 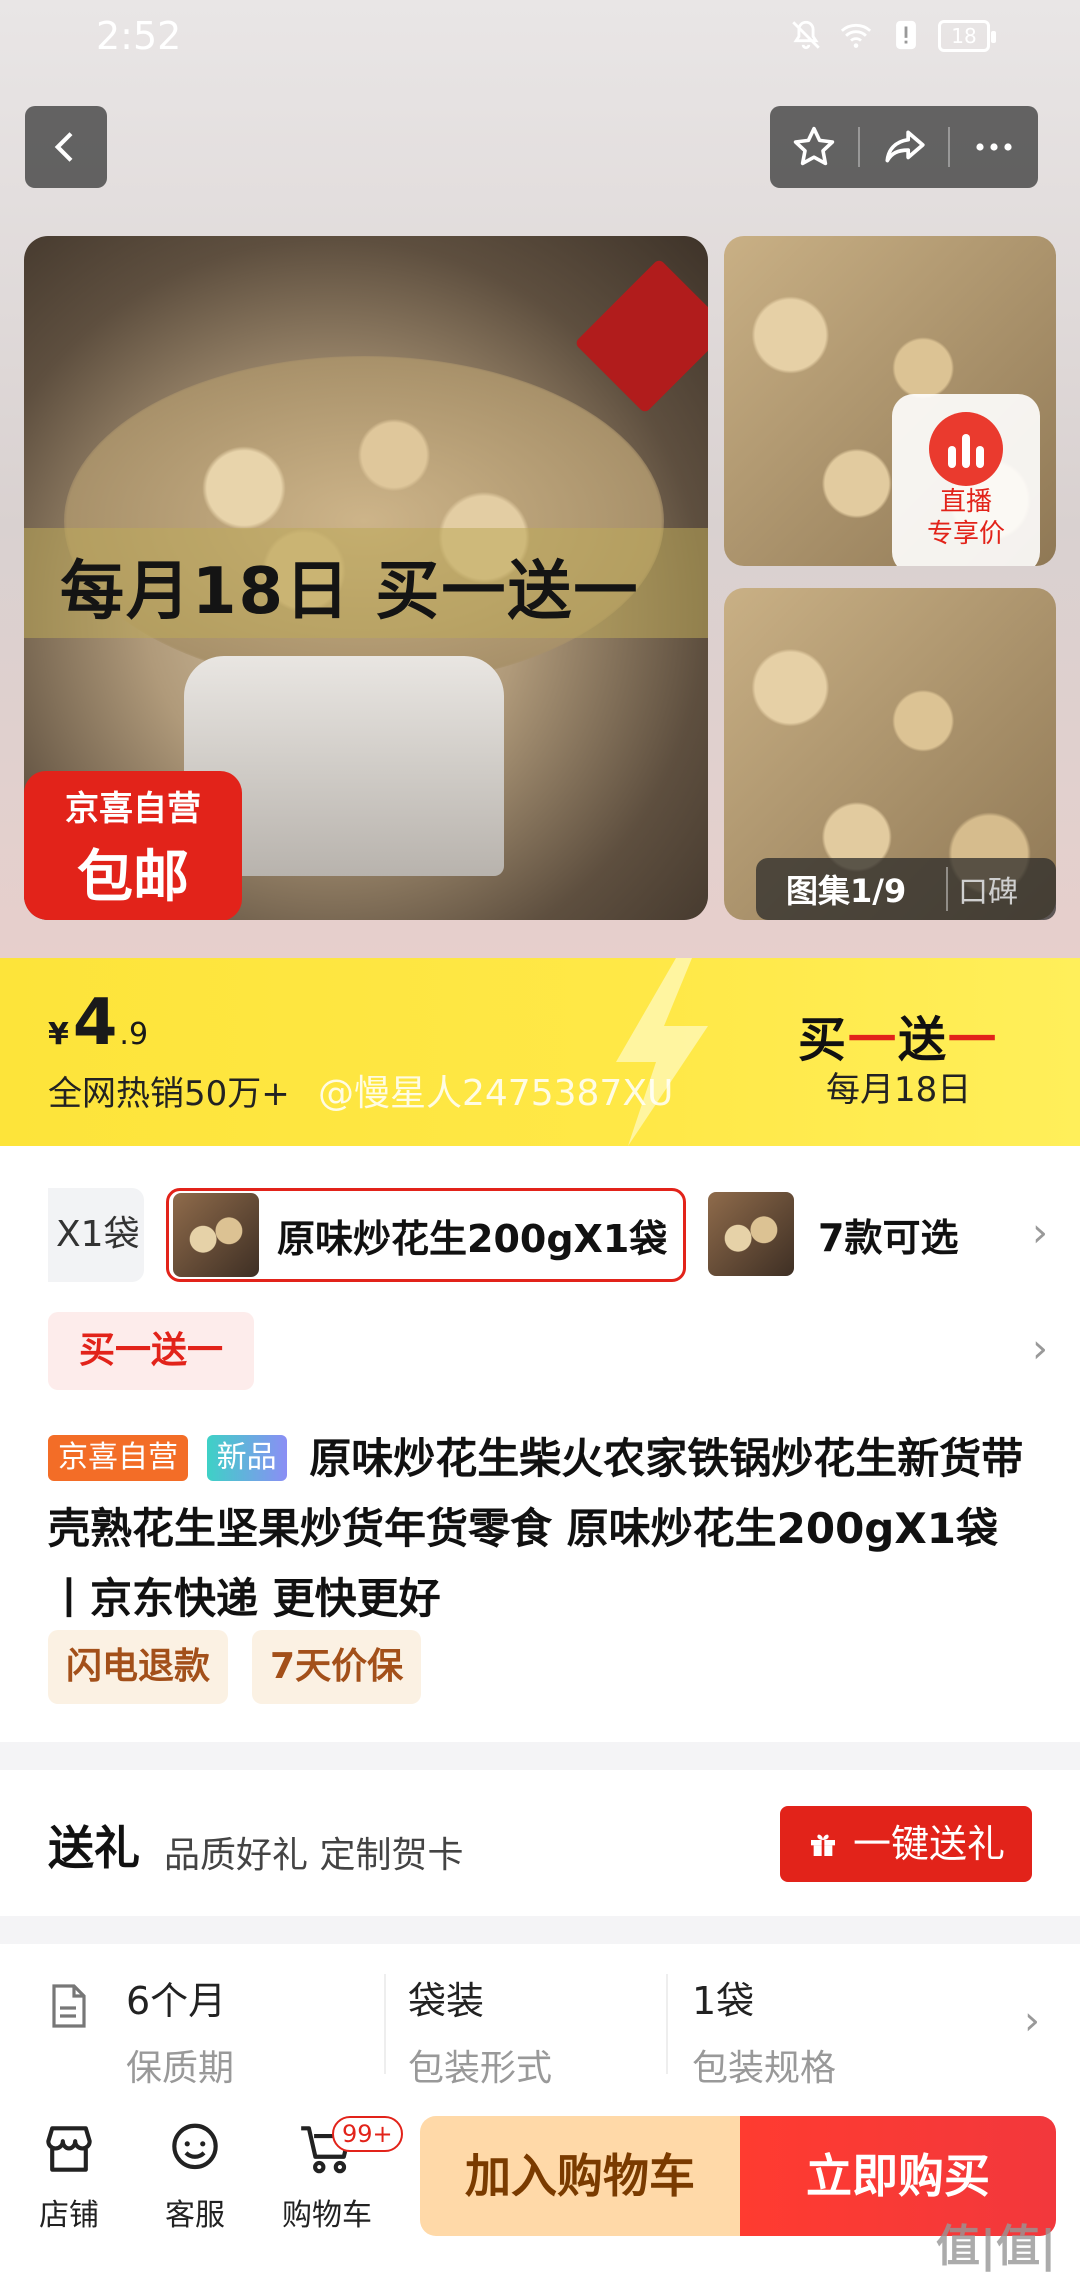 I want to click on service-tag: 闪电退款, so click(x=138, y=1667).